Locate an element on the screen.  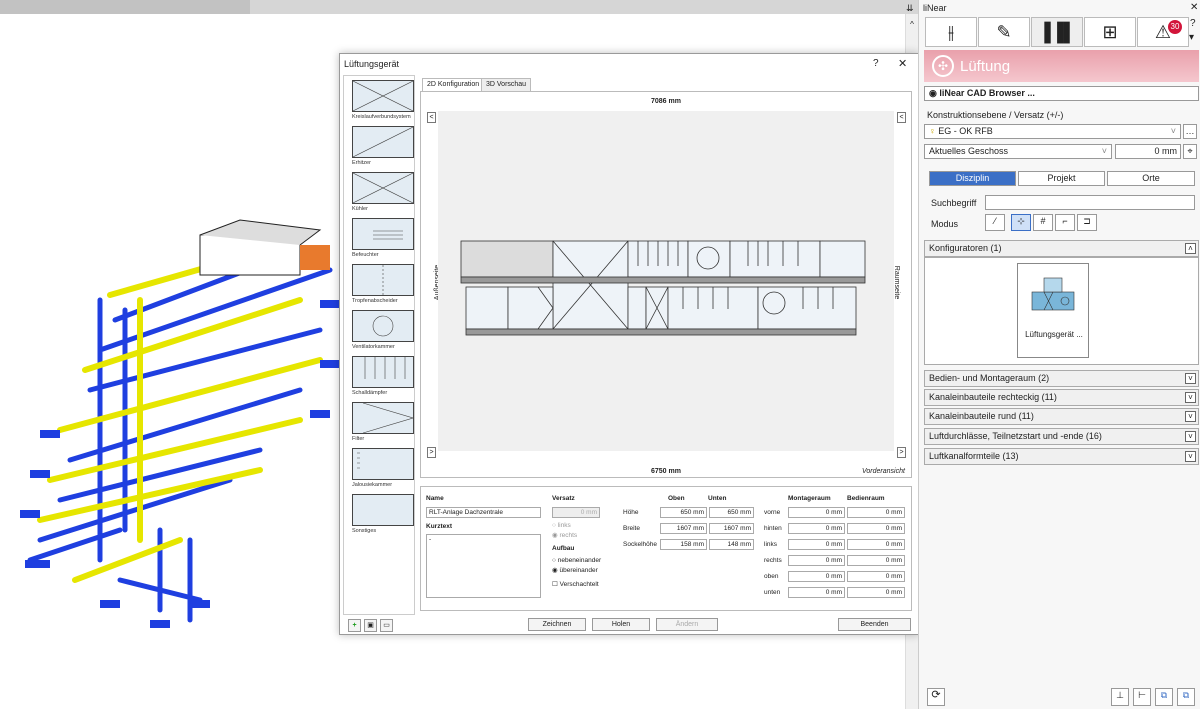
component-other: Sonstiges is located at coordinates (383, 514).